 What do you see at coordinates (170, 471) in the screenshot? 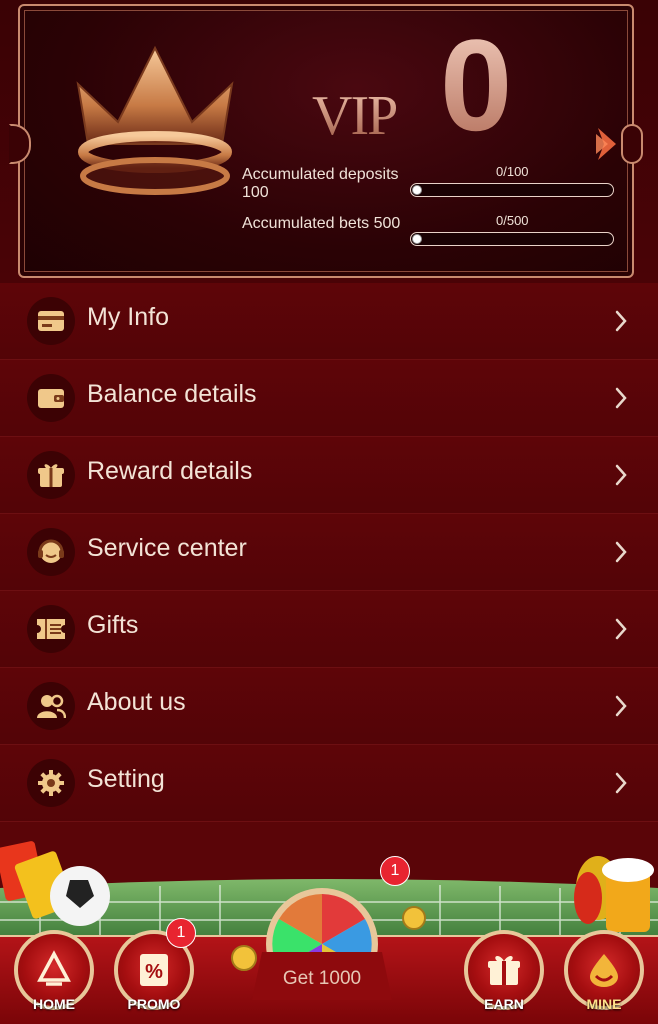
I see `menu-item-label: Reward details` at bounding box center [170, 471].